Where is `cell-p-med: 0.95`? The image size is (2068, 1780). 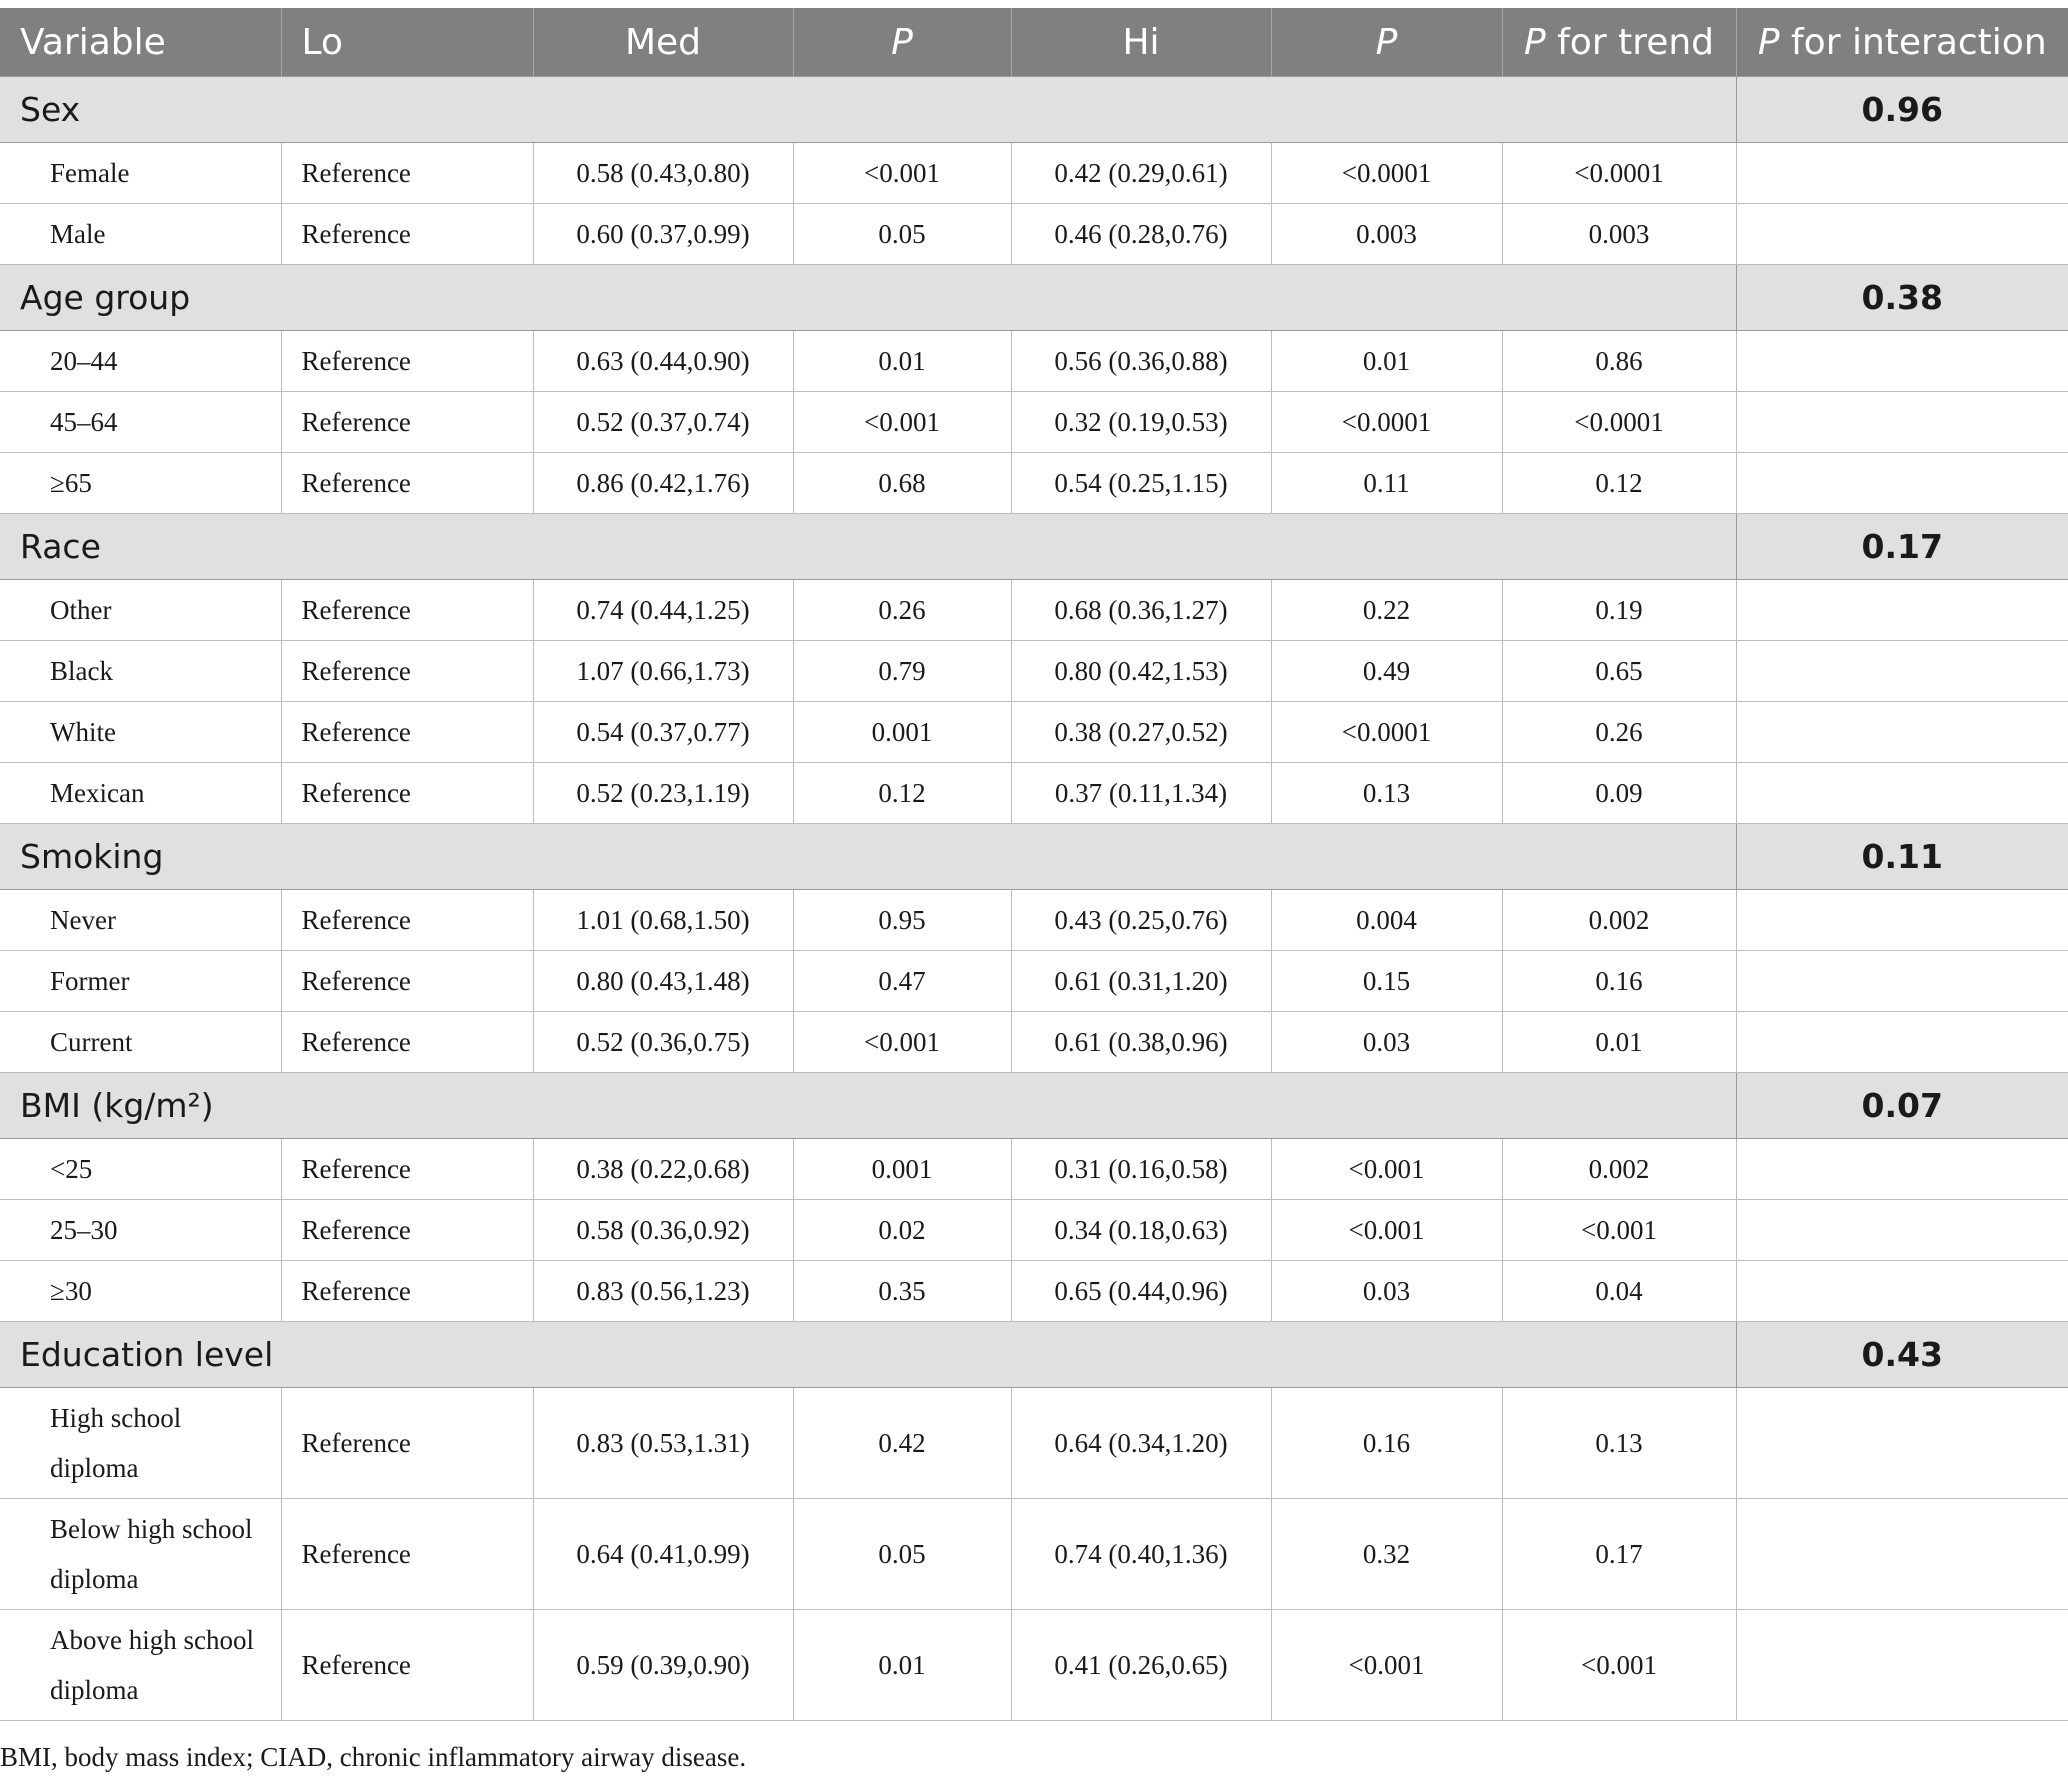
cell-p-med: 0.95 is located at coordinates (902, 920).